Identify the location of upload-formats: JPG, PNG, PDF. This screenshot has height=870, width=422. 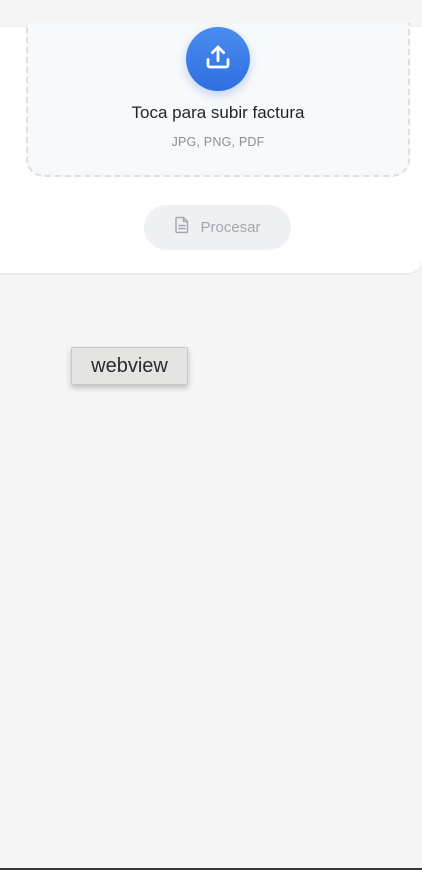
(218, 142).